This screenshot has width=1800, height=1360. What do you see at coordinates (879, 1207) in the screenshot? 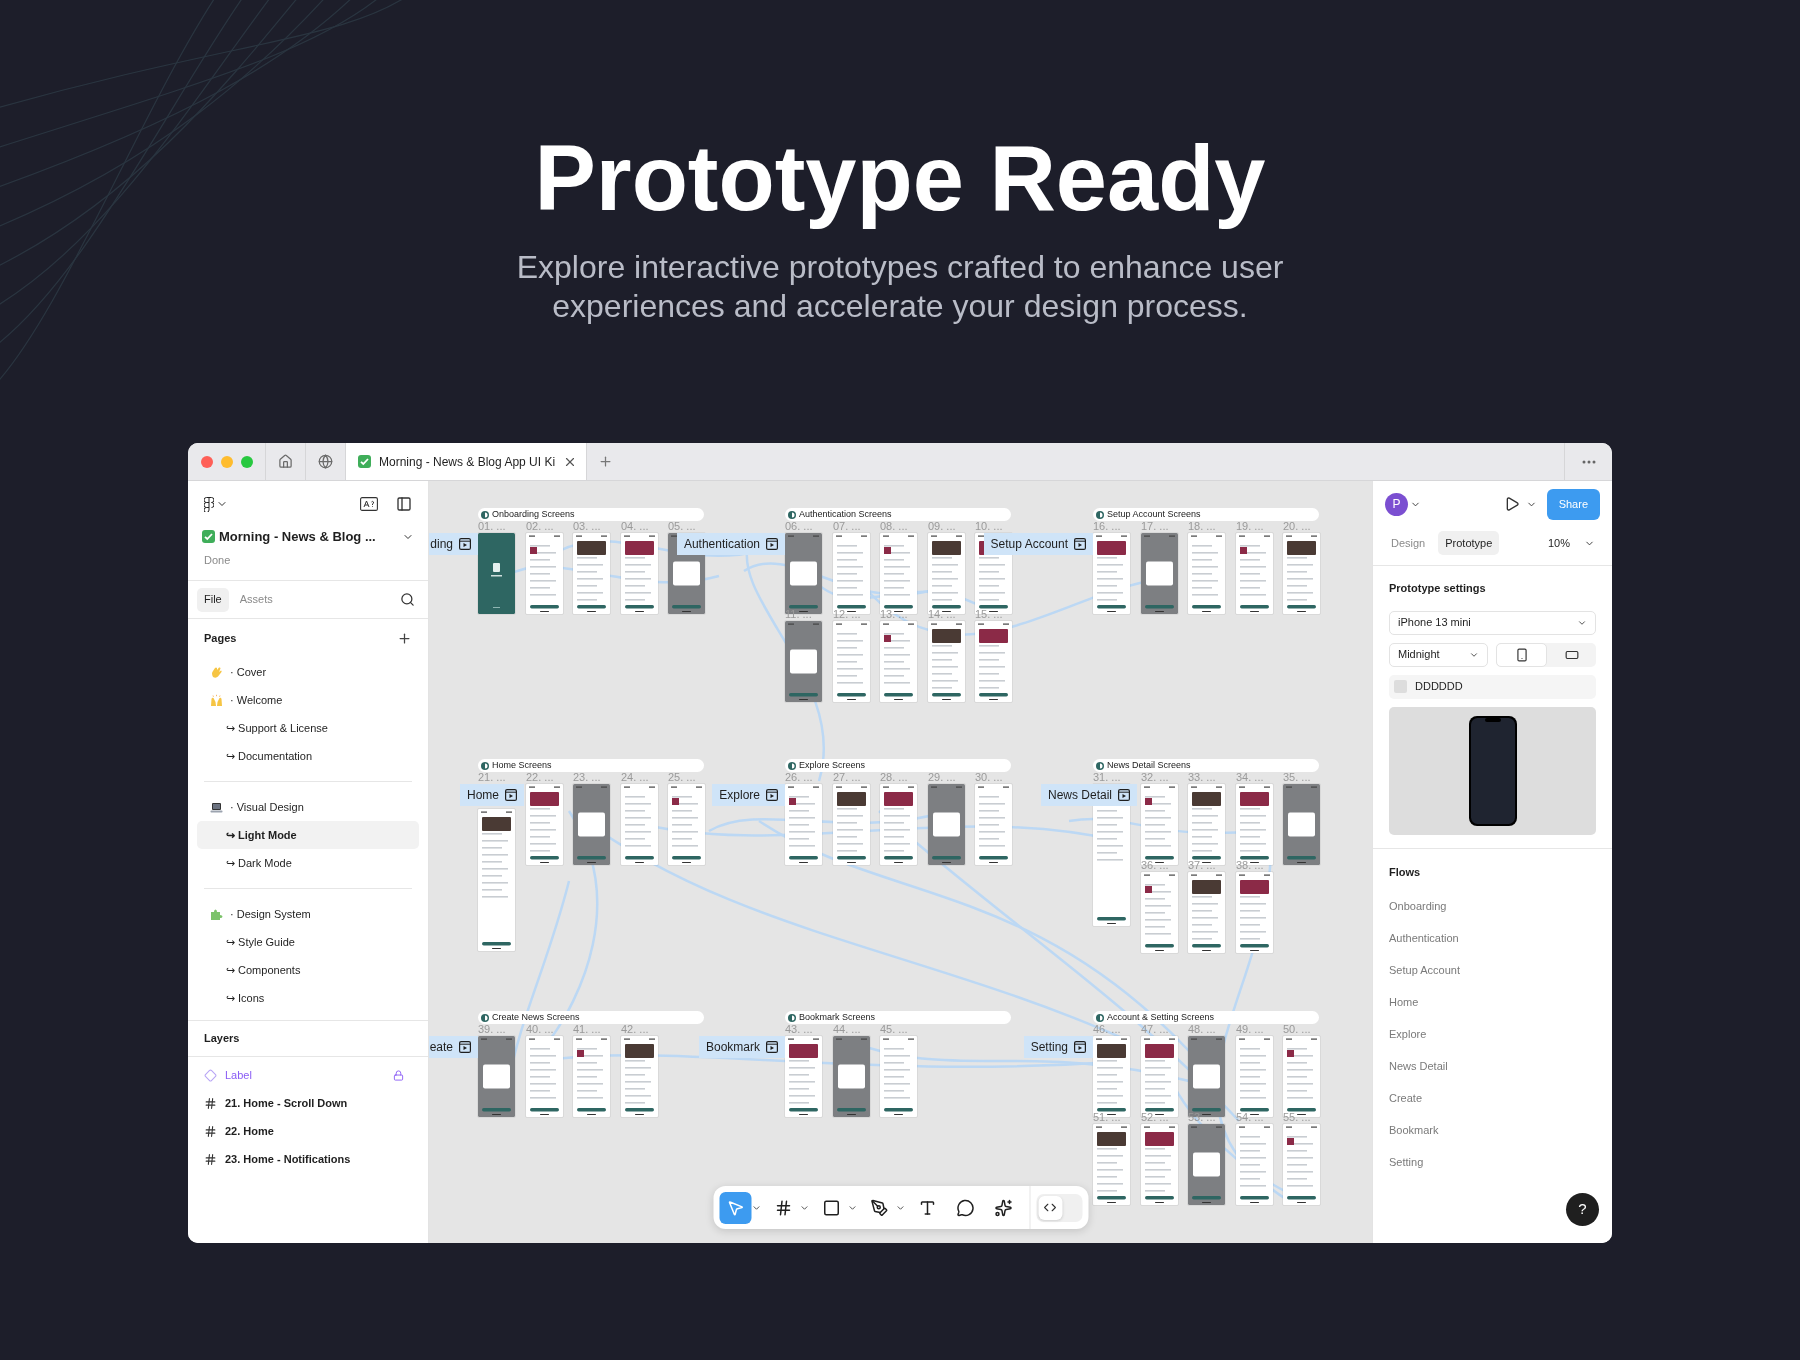
I see `pen-icon` at bounding box center [879, 1207].